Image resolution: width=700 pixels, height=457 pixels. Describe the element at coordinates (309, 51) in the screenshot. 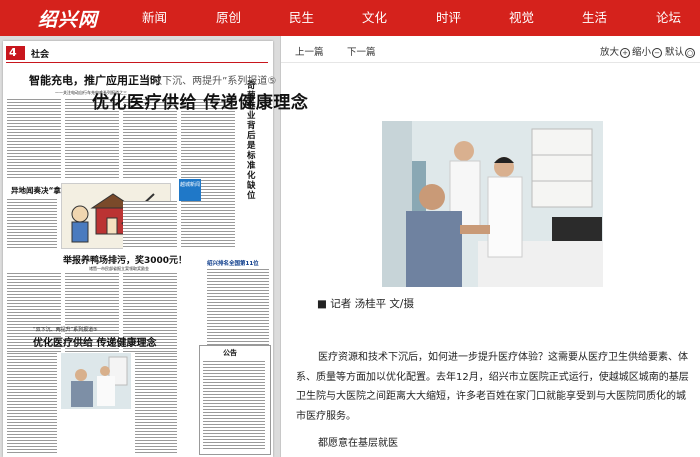

I see `prev-article-link: 上一篇` at that location.